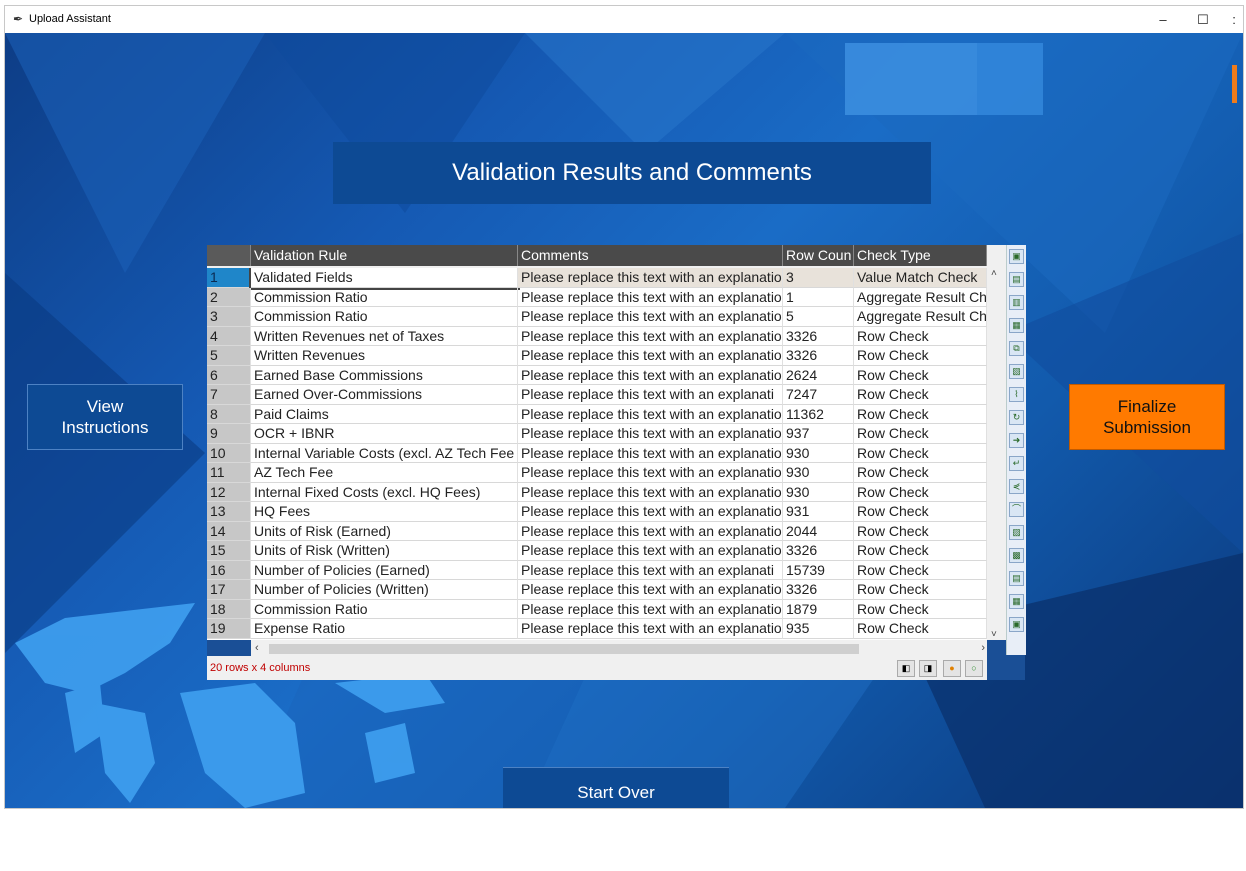  I want to click on table-icon: ▤, so click(1016, 578).